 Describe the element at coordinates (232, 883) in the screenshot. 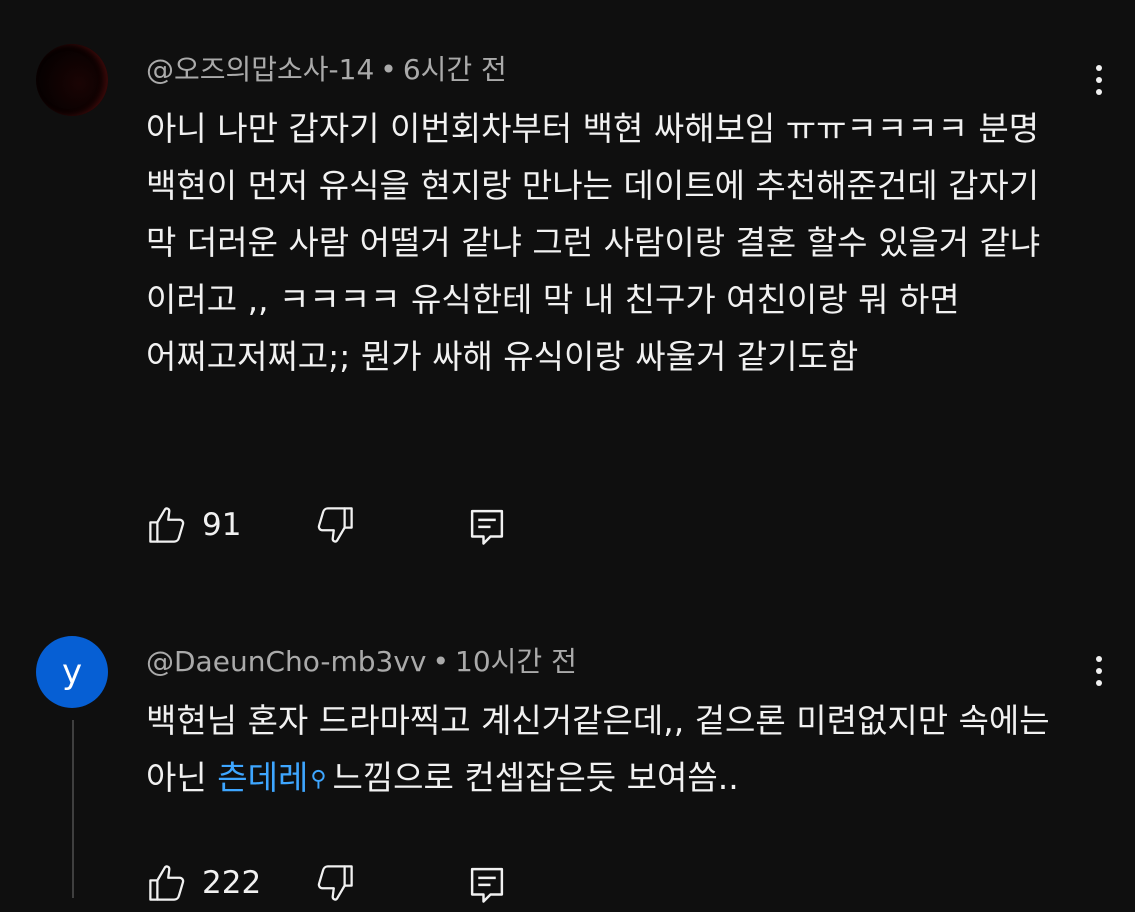

I see `like-count: 222` at that location.